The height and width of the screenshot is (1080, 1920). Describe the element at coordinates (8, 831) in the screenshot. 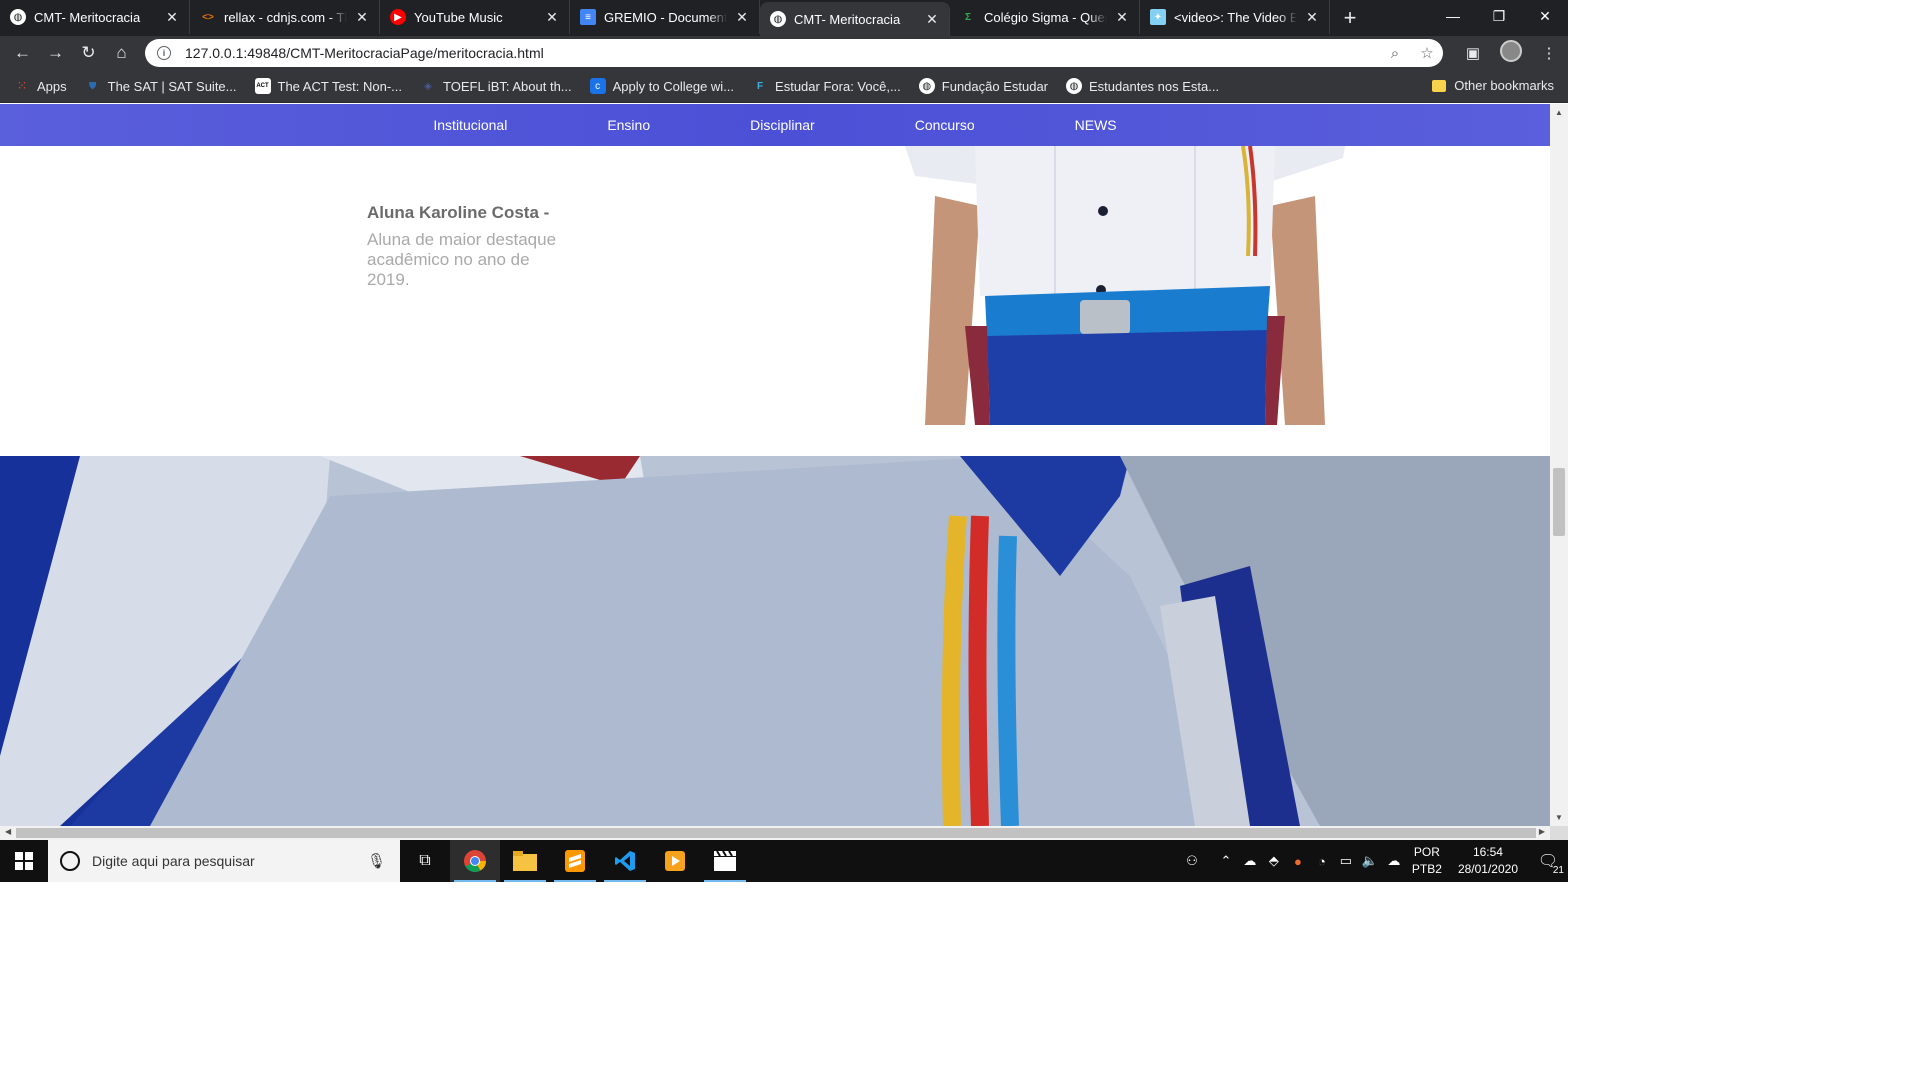

I see `scroll-left-arrow-icon: ◀` at that location.